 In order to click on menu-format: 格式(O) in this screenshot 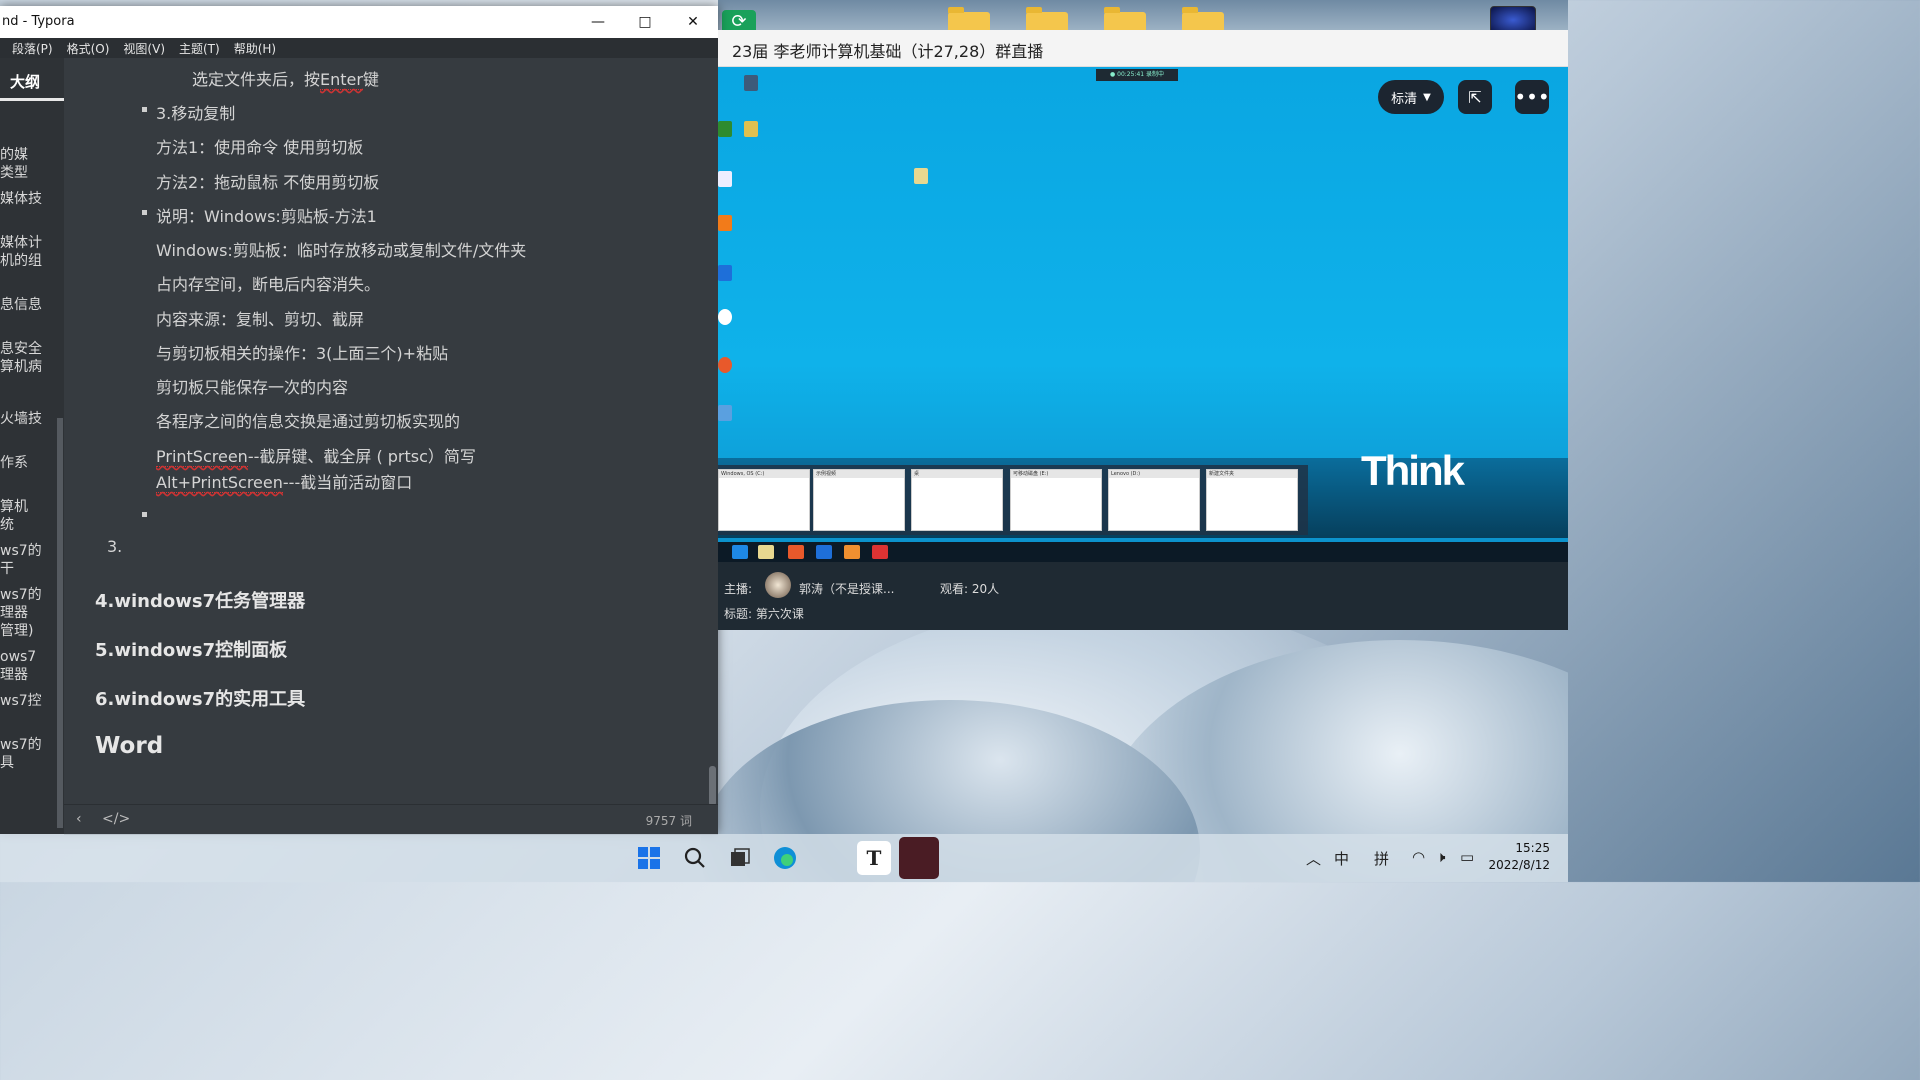, I will do `click(87, 48)`.